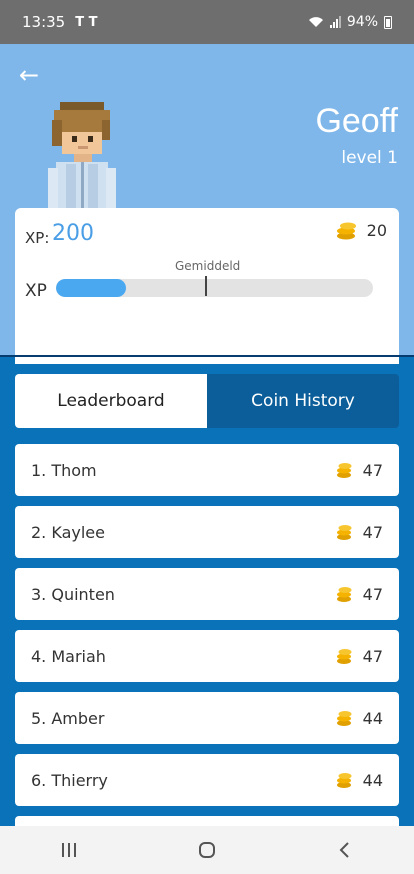  Describe the element at coordinates (369, 158) in the screenshot. I see `profile-level: level 1` at that location.